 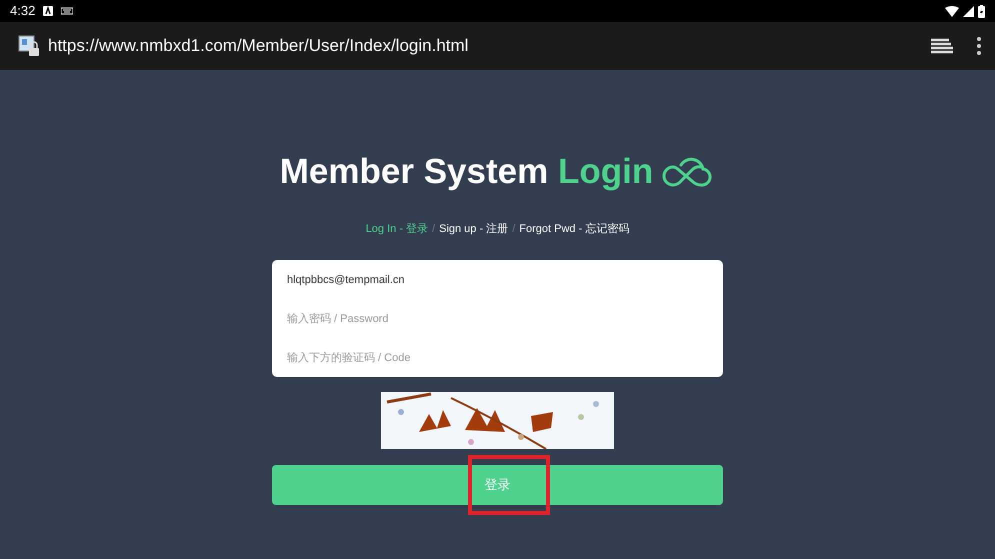 I want to click on more-menu-icon, so click(x=979, y=46).